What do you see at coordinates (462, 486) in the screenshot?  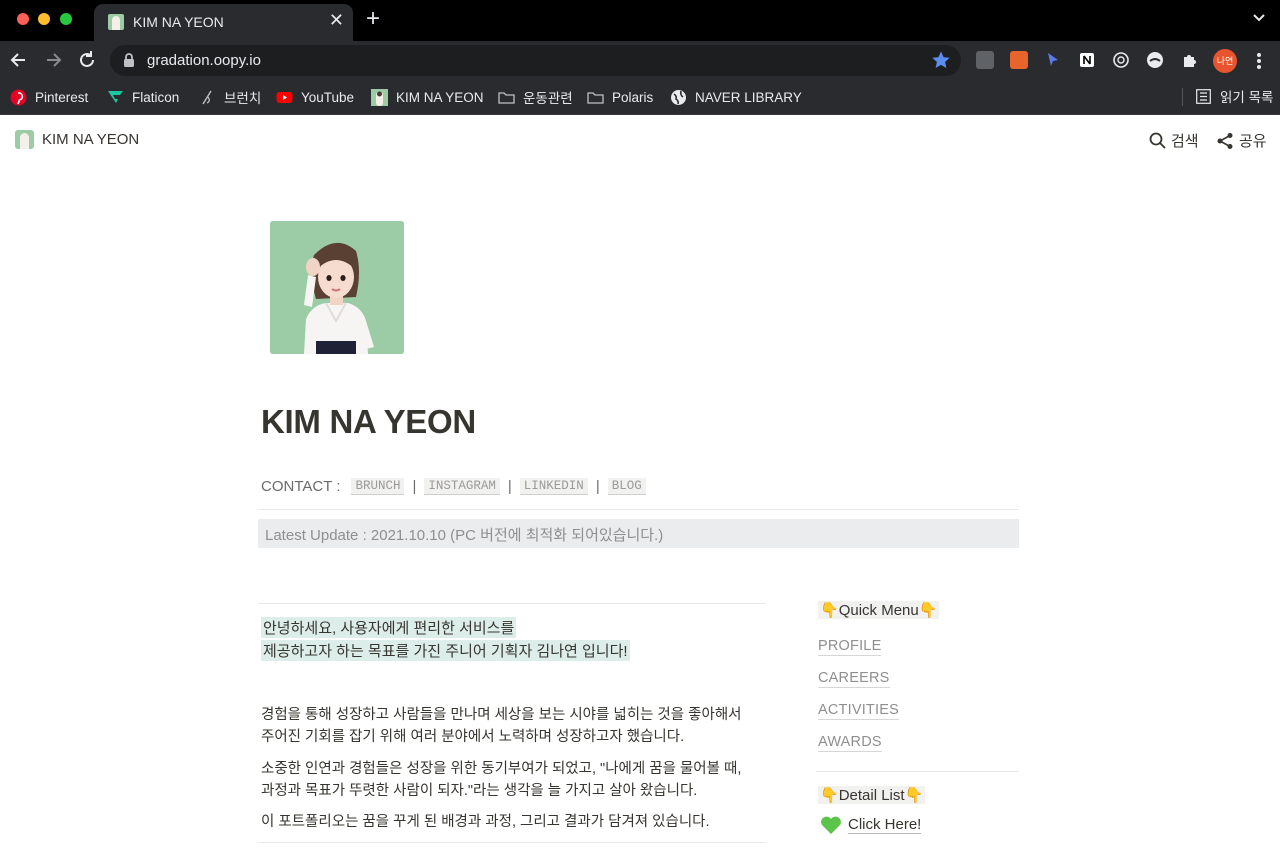 I see `instagram-link: INSTAGRAM` at bounding box center [462, 486].